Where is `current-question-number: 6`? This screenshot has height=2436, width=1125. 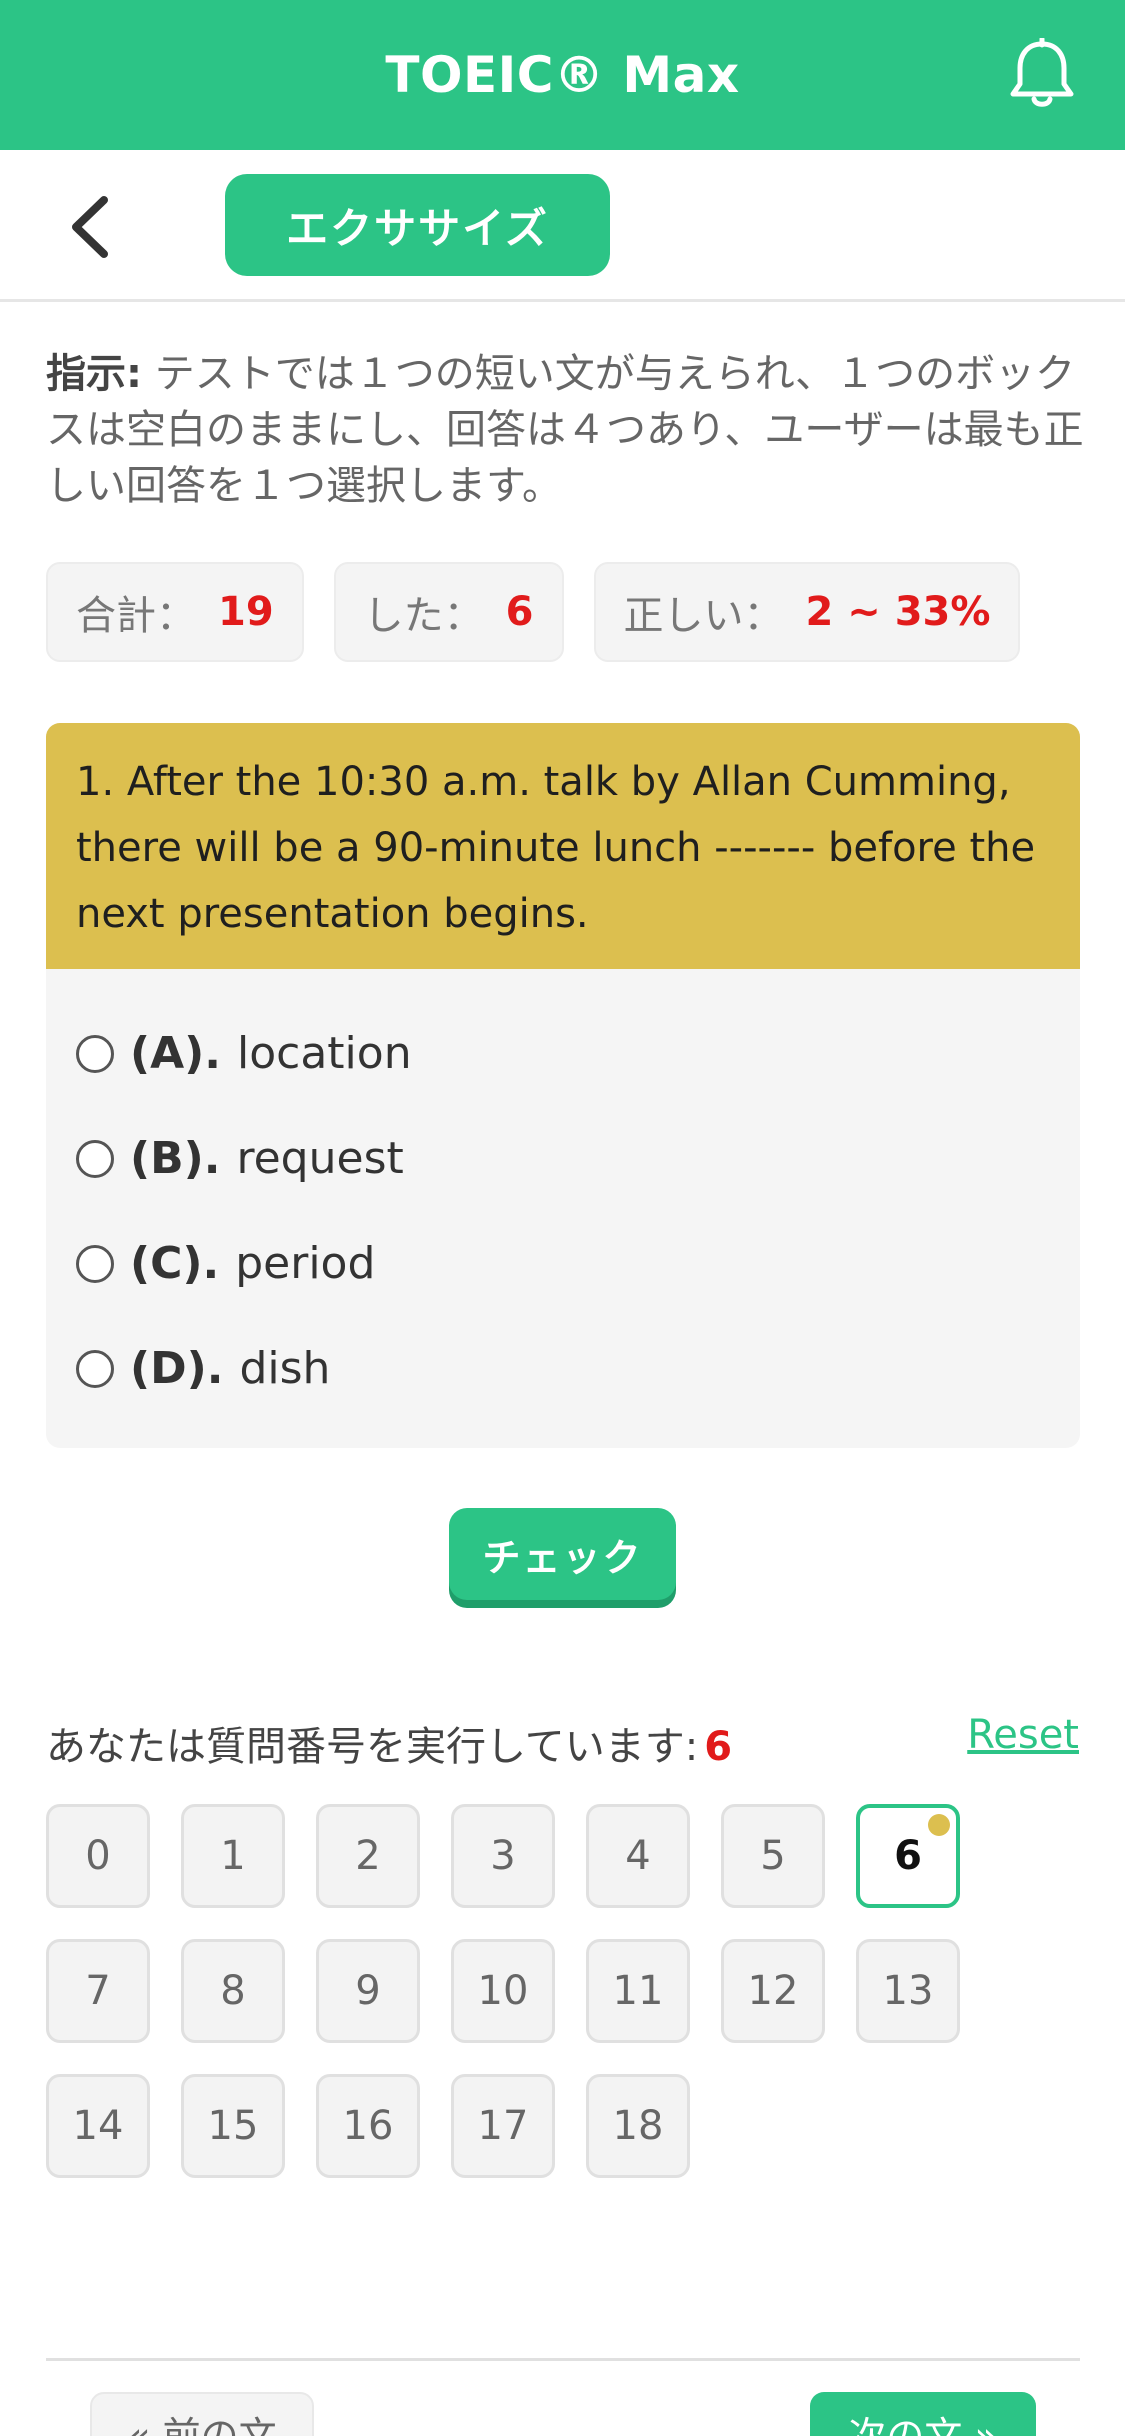
current-question-number: 6 is located at coordinates (718, 1747).